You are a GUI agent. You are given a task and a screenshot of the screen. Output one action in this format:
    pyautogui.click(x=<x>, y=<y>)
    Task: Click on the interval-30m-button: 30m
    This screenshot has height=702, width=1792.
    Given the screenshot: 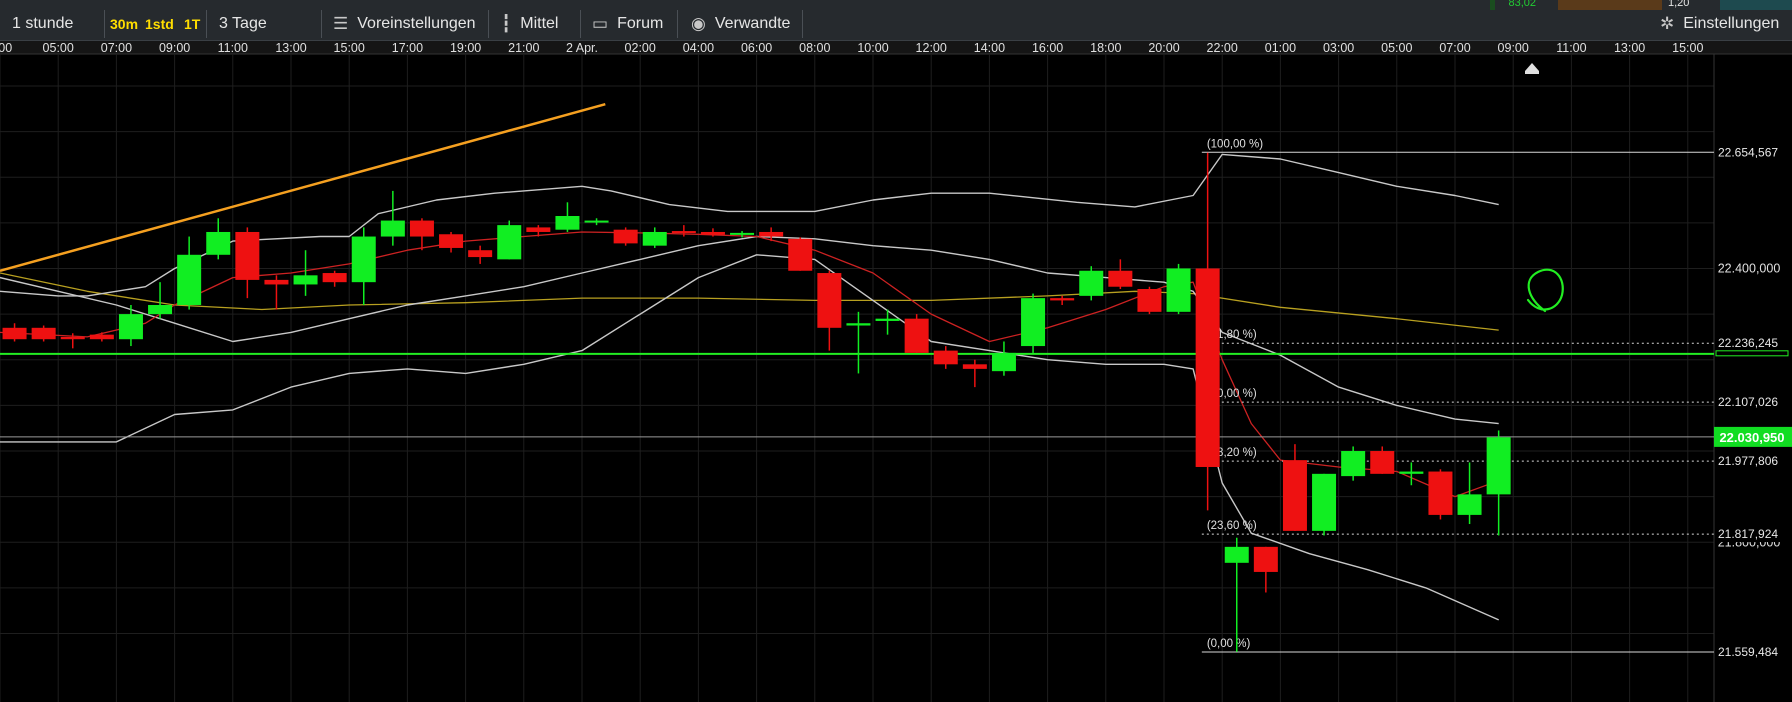 What is the action you would take?
    pyautogui.click(x=124, y=24)
    